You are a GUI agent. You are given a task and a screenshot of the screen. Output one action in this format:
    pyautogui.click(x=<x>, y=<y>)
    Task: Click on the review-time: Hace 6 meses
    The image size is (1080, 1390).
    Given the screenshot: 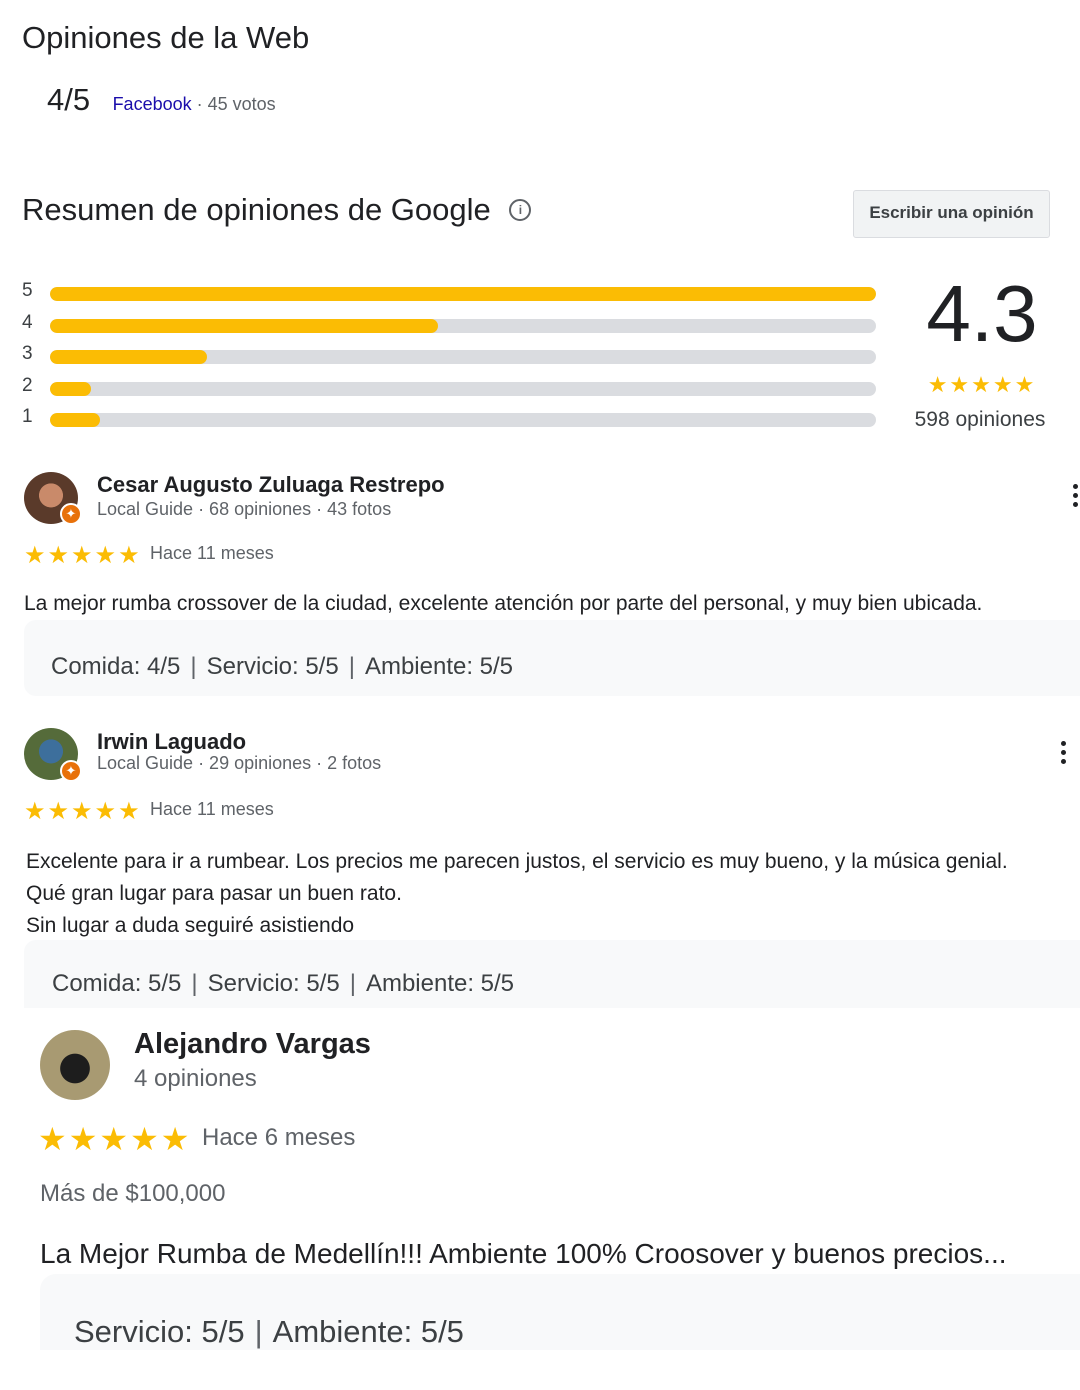 What is the action you would take?
    pyautogui.click(x=279, y=1137)
    